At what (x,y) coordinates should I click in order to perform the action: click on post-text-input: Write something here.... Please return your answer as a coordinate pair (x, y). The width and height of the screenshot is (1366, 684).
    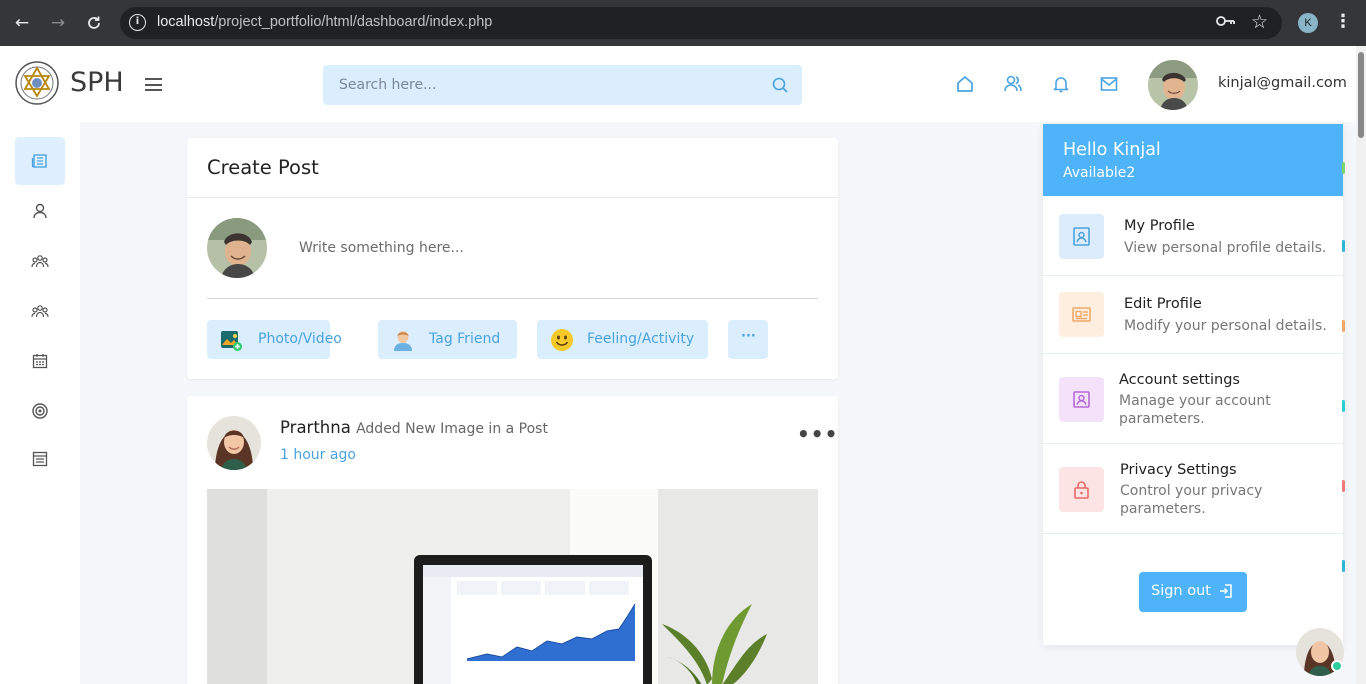
    Looking at the image, I should click on (381, 248).